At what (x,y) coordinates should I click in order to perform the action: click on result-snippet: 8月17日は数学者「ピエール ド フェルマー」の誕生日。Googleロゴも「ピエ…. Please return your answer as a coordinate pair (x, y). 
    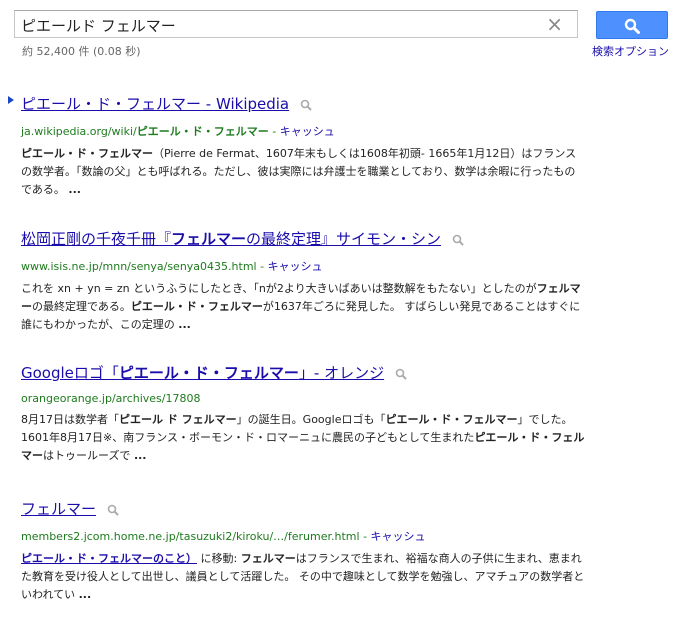
    Looking at the image, I should click on (303, 438).